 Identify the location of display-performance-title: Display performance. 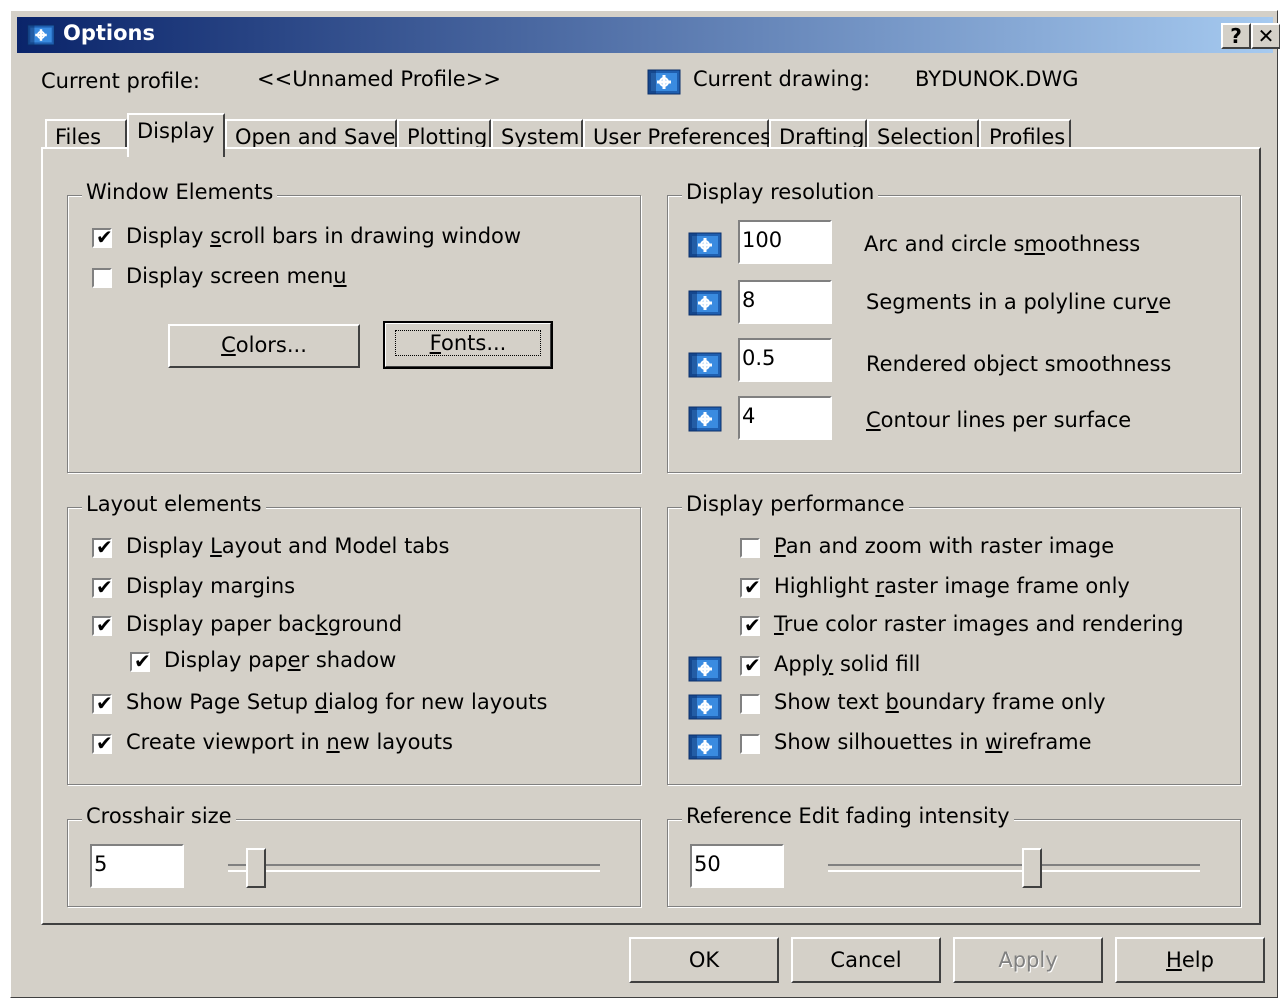
(795, 504).